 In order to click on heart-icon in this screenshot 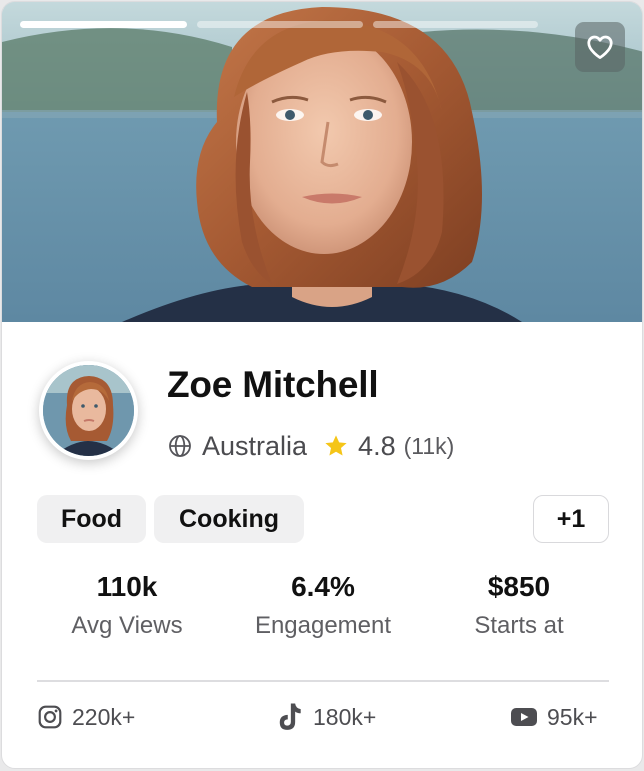, I will do `click(600, 47)`.